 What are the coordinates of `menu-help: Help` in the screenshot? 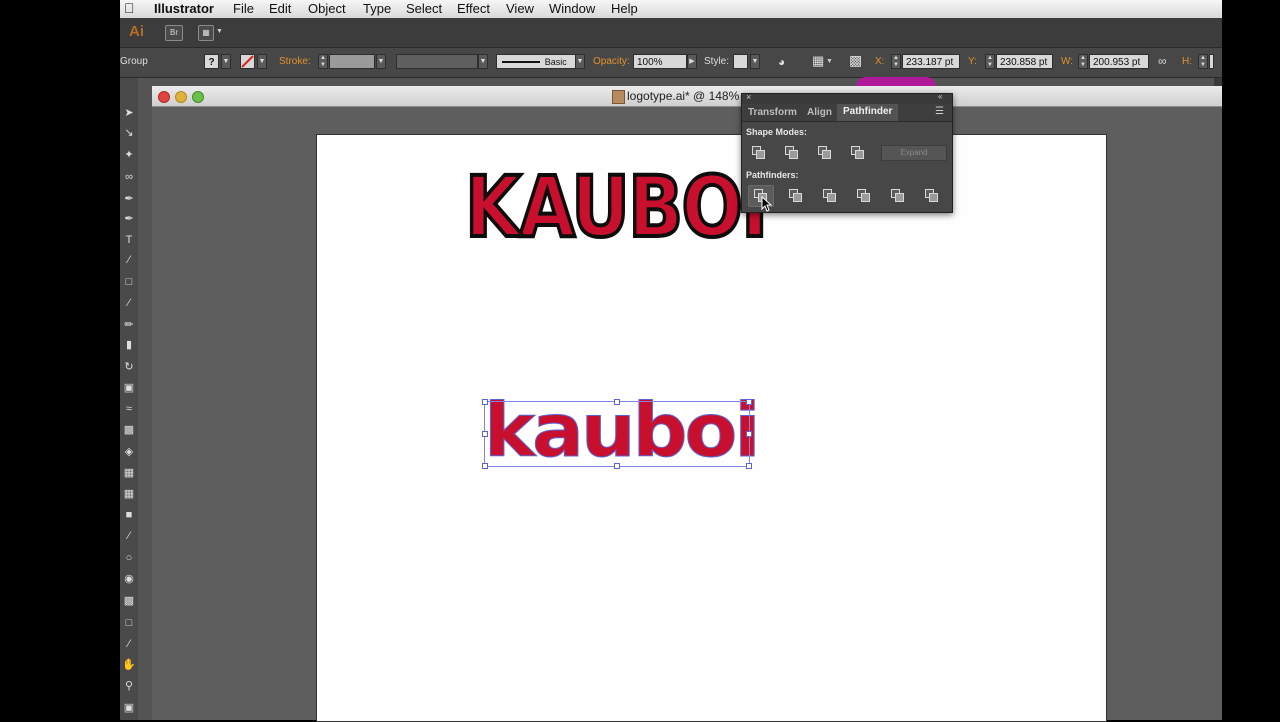 It's located at (624, 8).